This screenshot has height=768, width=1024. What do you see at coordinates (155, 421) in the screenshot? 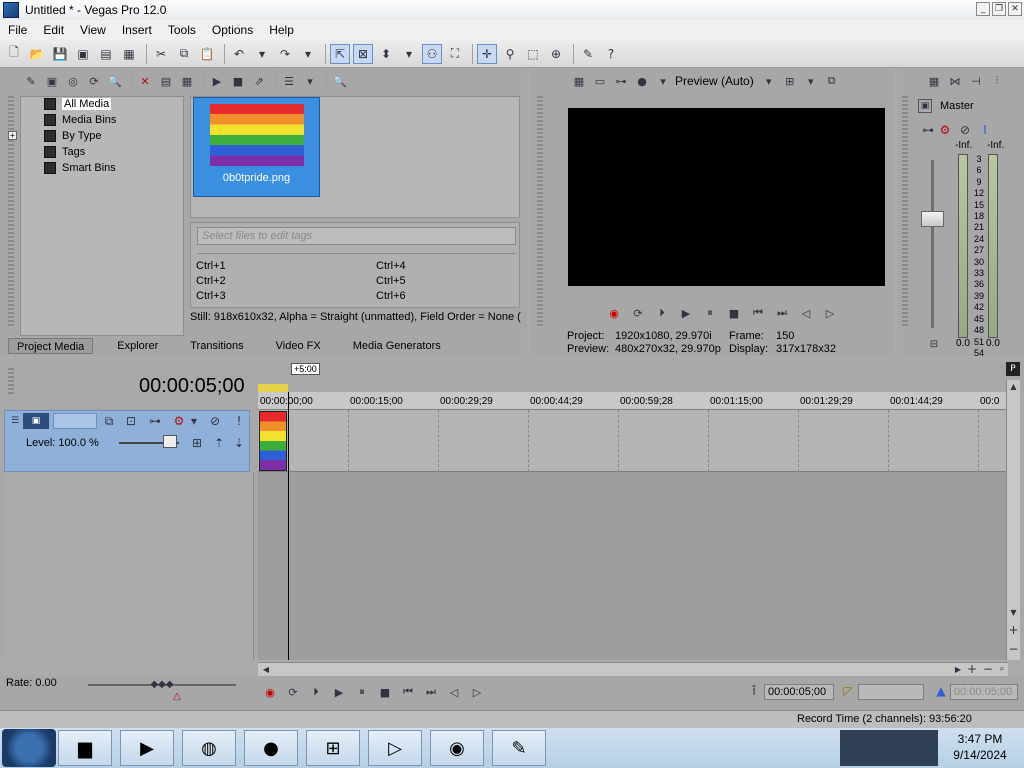
I see `track-fx-icon: ⊶` at bounding box center [155, 421].